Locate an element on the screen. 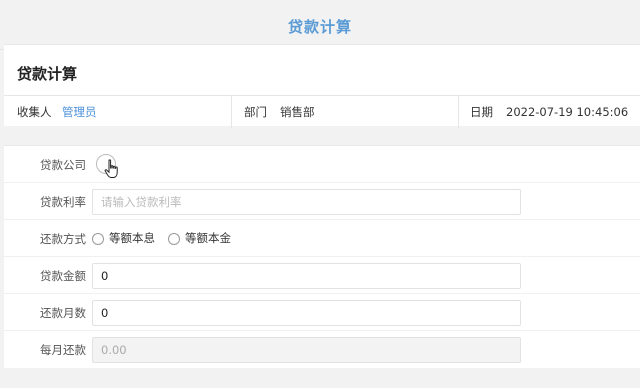 This screenshot has width=640, height=388. months-label: 还款月数 is located at coordinates (63, 313).